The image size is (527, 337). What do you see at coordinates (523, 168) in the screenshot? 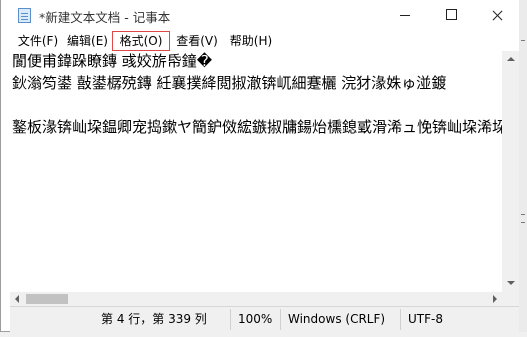
I see `background-window-edge` at bounding box center [523, 168].